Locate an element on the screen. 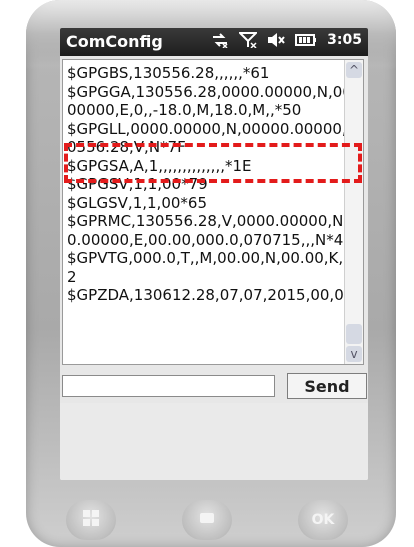 This screenshot has width=414, height=547. status-time: 3:05 is located at coordinates (344, 40).